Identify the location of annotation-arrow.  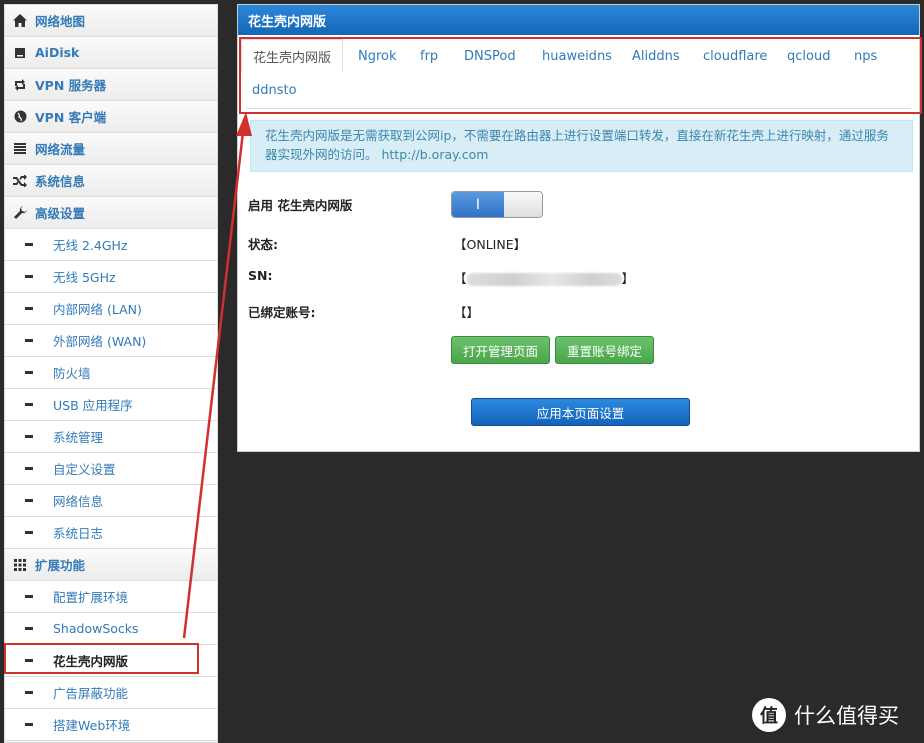
(217, 375).